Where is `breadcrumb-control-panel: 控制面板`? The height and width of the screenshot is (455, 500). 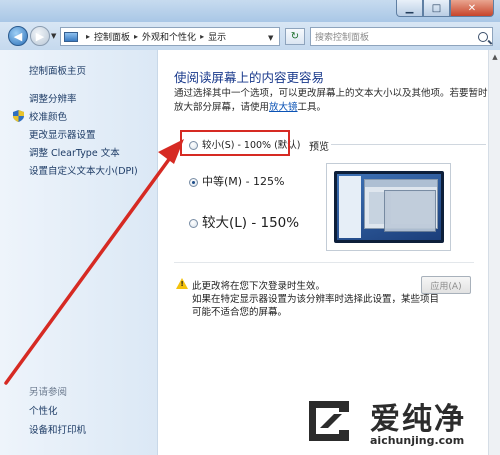 breadcrumb-control-panel: 控制面板 is located at coordinates (112, 36).